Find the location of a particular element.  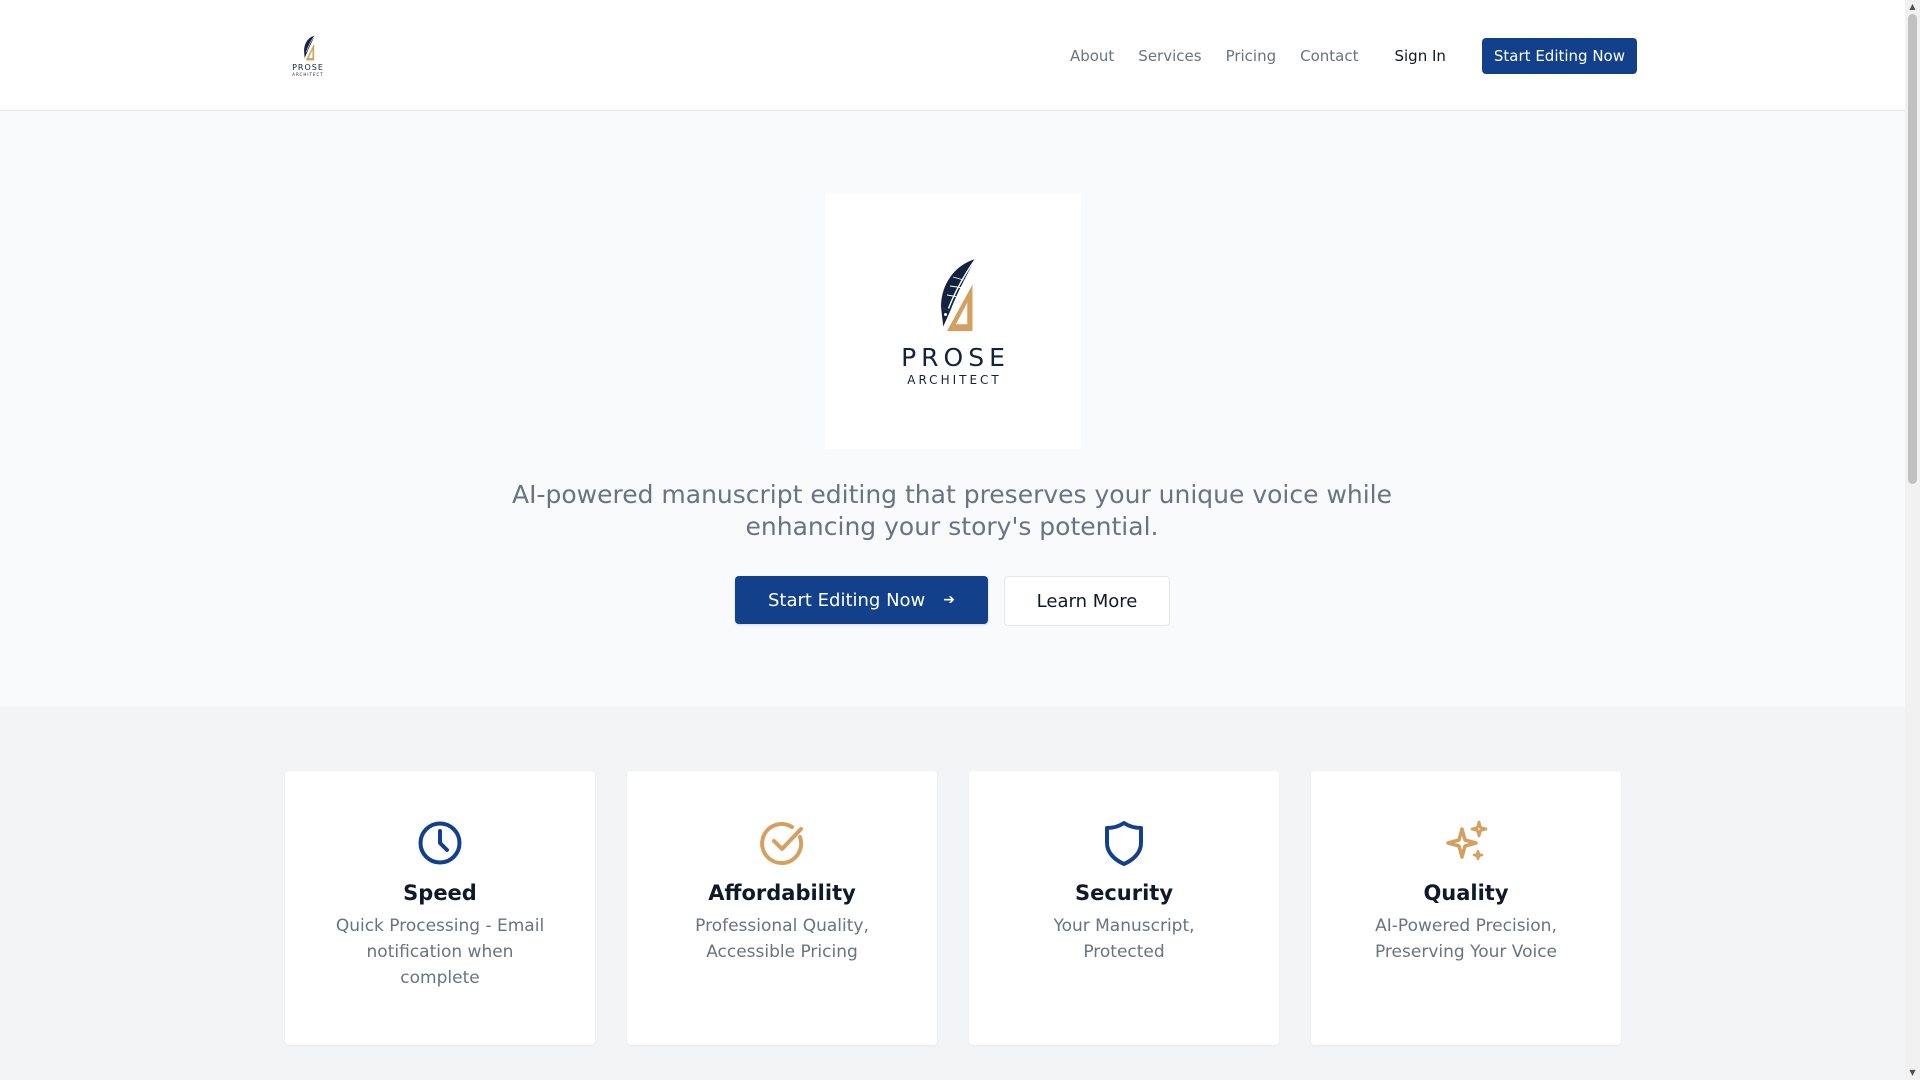

clock-icon is located at coordinates (440, 843).